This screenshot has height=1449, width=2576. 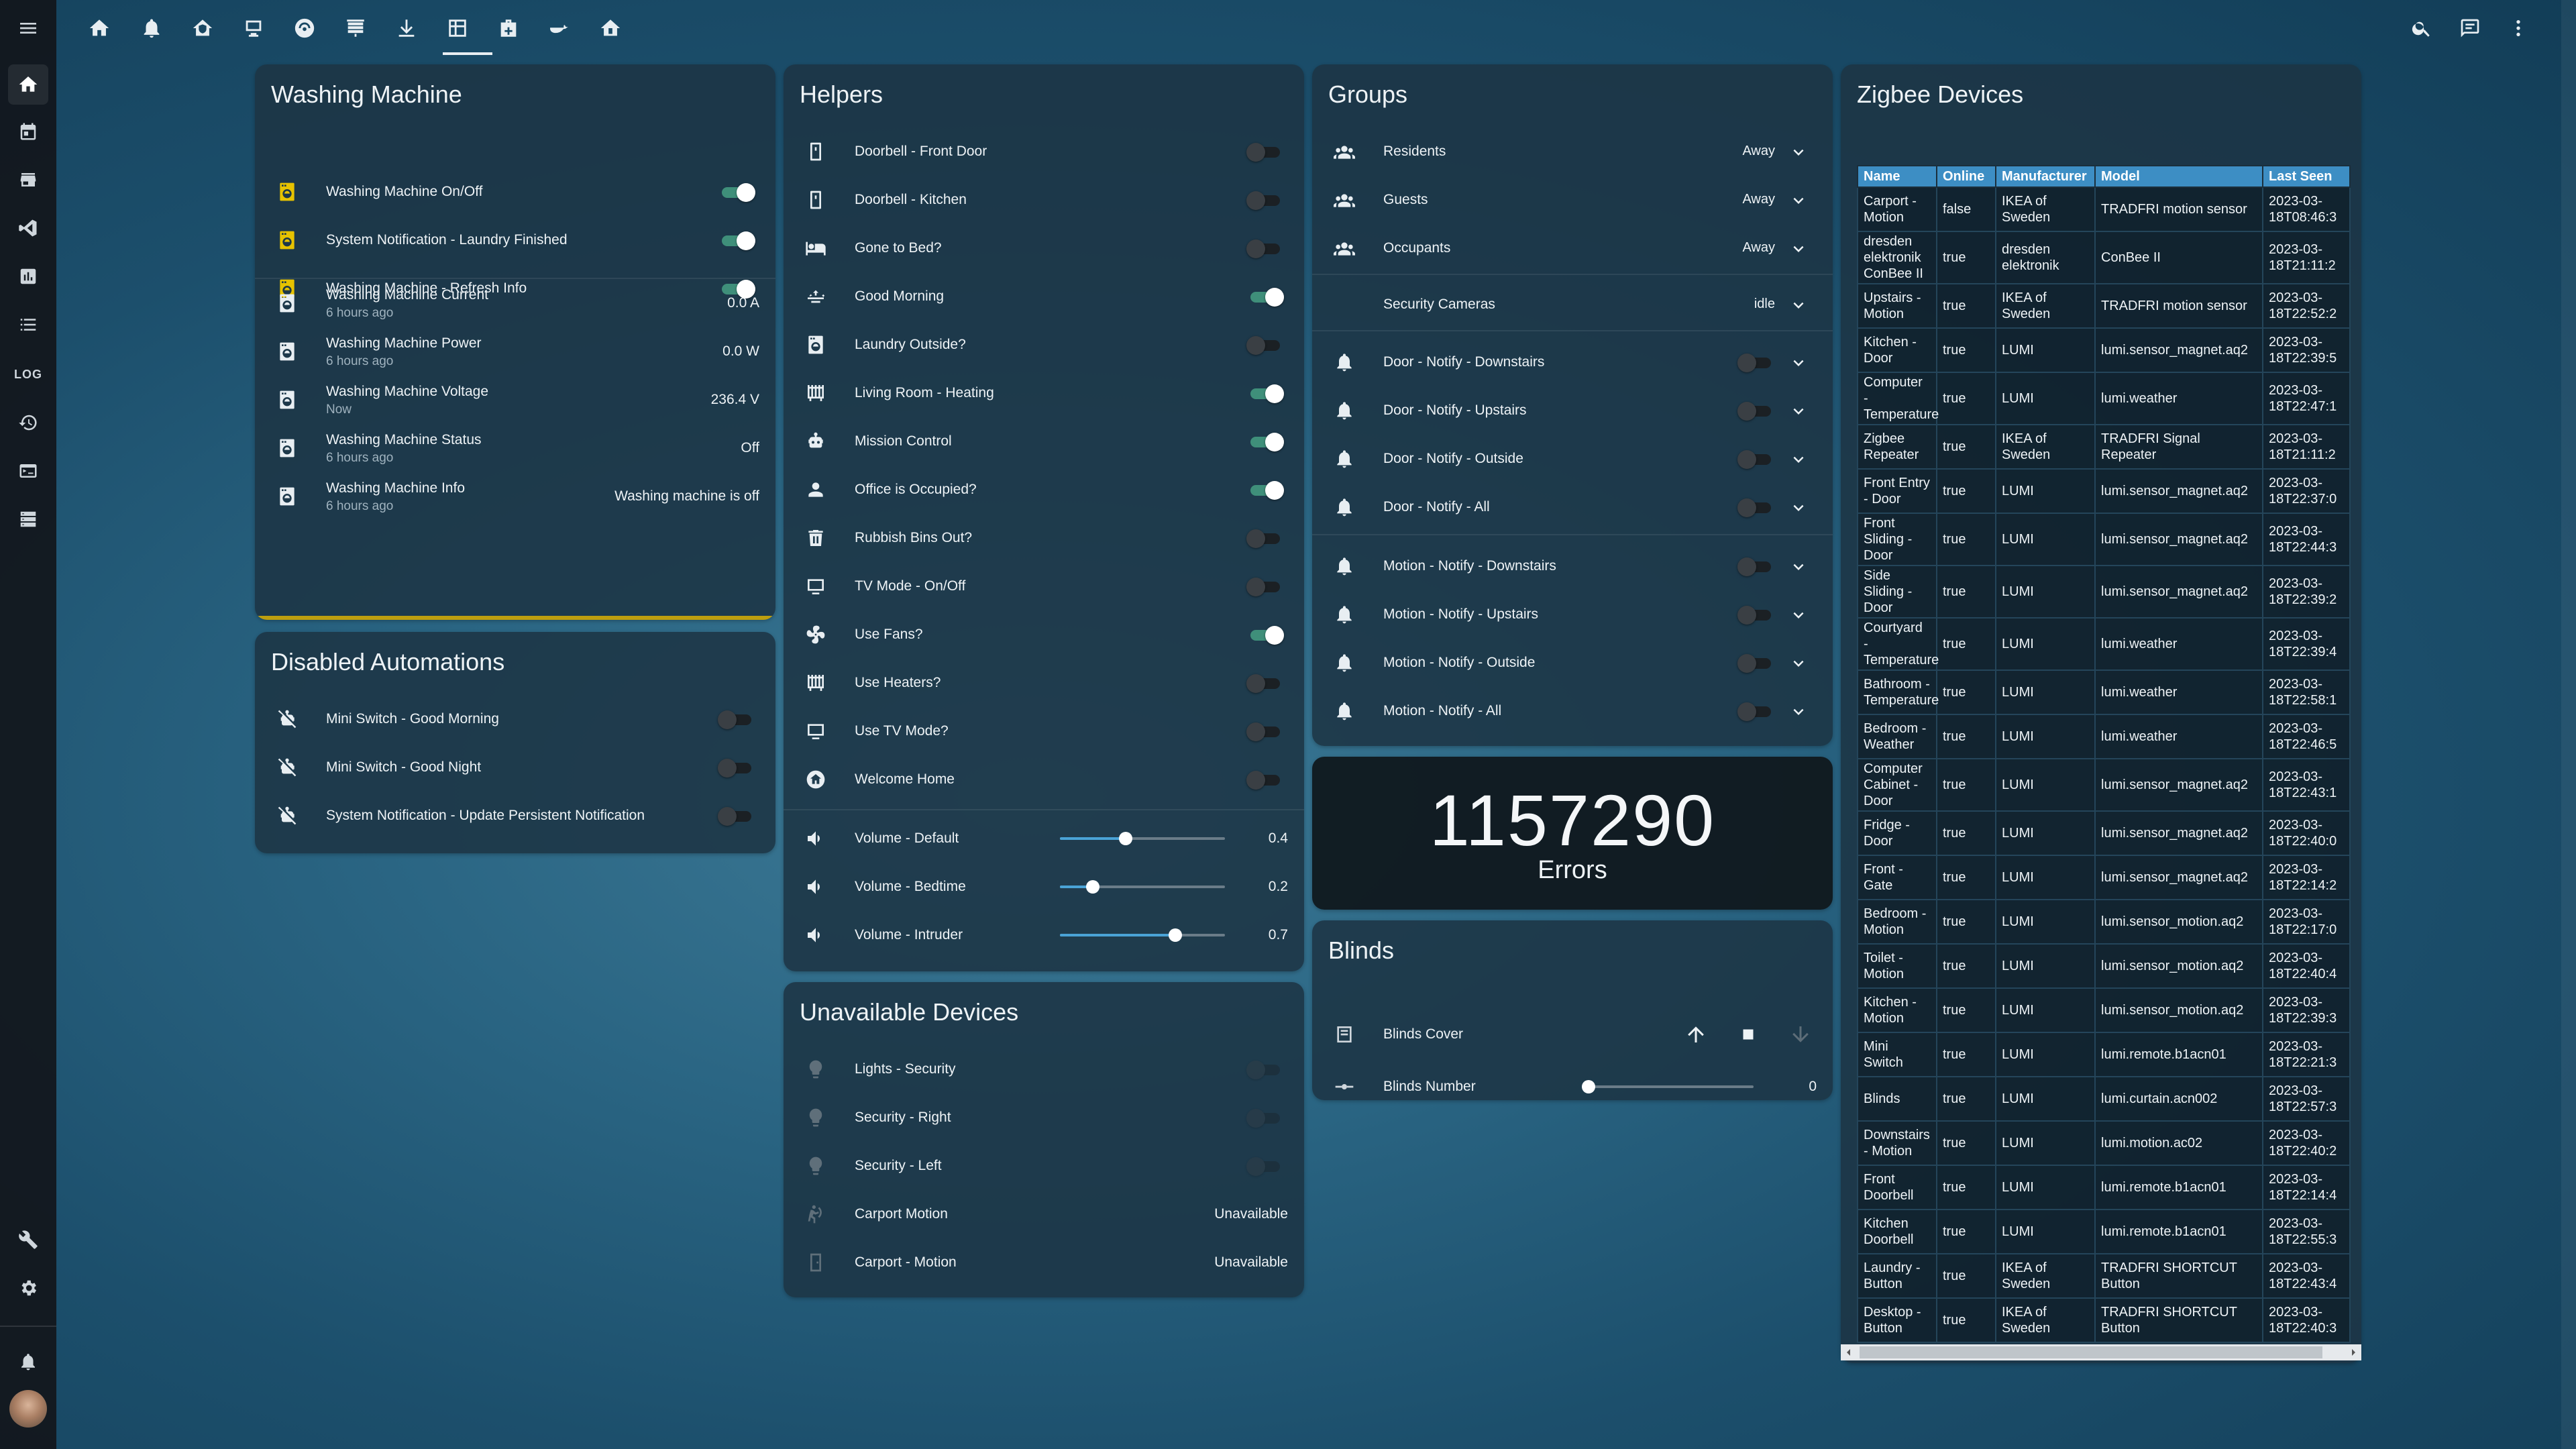 I want to click on group-row: Guests Away, so click(x=1572, y=200).